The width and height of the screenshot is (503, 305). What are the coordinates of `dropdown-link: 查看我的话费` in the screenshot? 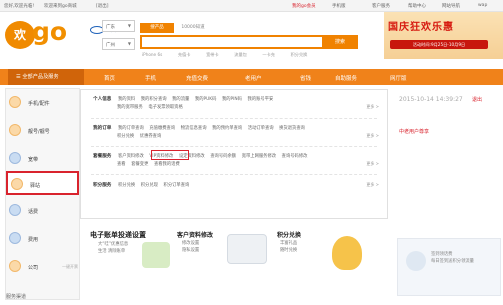 It's located at (167, 164).